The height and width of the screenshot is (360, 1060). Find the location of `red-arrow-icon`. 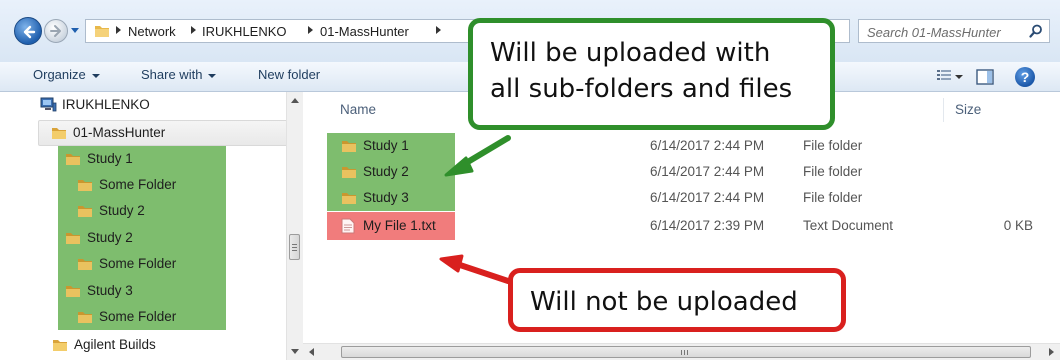

red-arrow-icon is located at coordinates (475, 269).